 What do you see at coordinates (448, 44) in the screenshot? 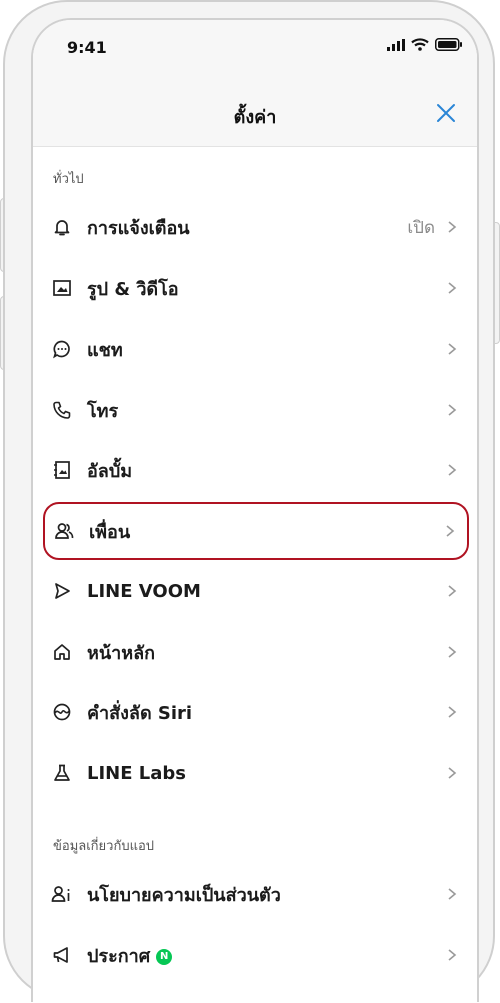
I see `battery-icon` at bounding box center [448, 44].